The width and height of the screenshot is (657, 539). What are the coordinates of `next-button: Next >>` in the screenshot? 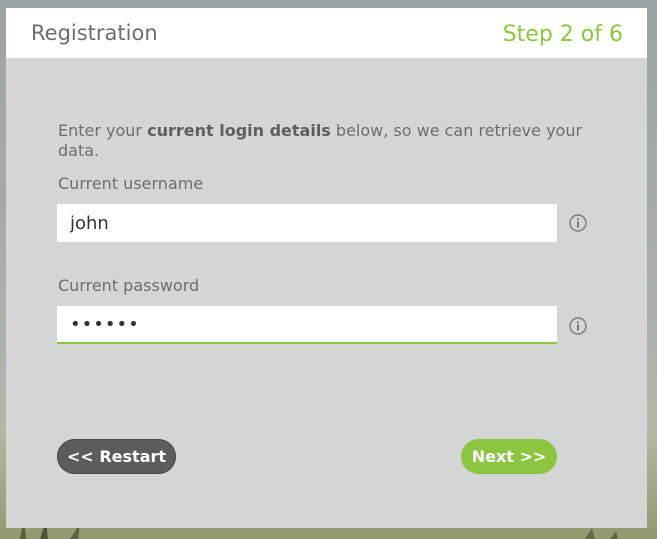 It's located at (509, 456).